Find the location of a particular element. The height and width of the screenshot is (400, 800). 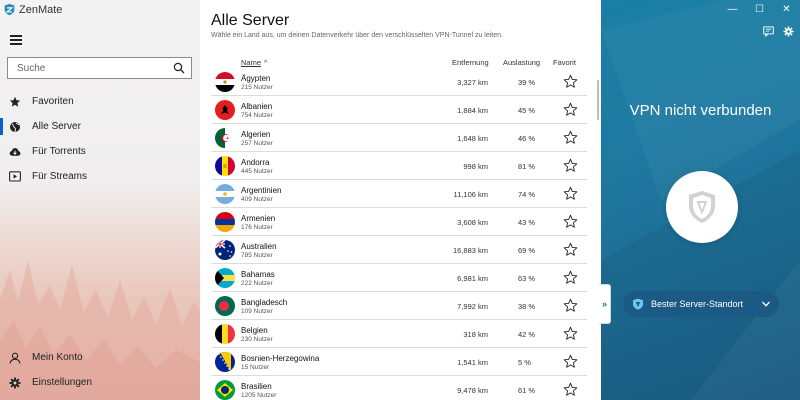

search-input is located at coordinates (88, 68).